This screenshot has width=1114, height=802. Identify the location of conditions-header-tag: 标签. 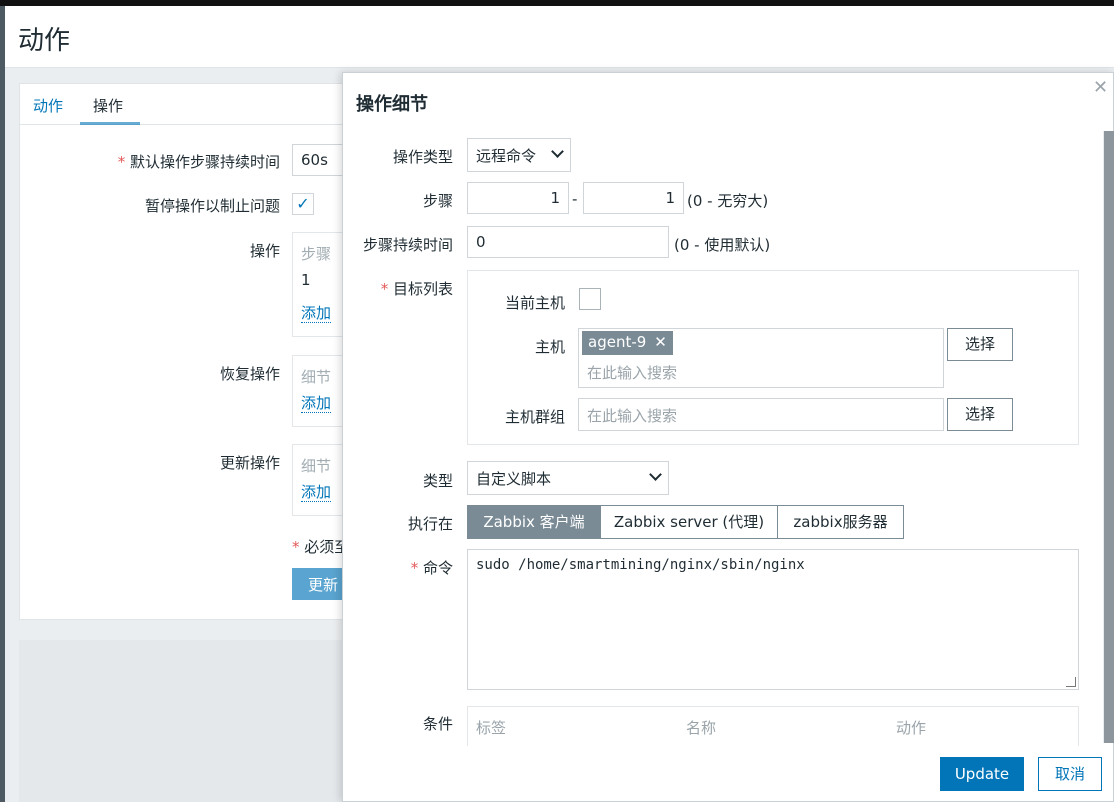
(491, 728).